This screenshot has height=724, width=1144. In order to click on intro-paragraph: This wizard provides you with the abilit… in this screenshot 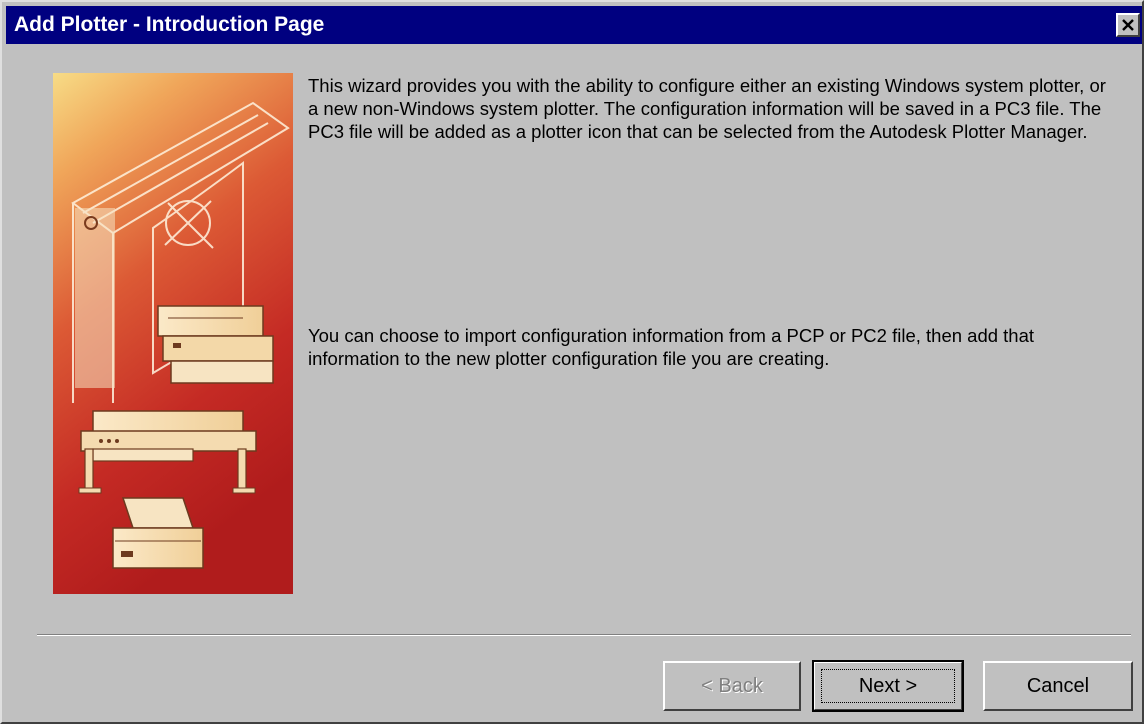, I will do `click(707, 108)`.